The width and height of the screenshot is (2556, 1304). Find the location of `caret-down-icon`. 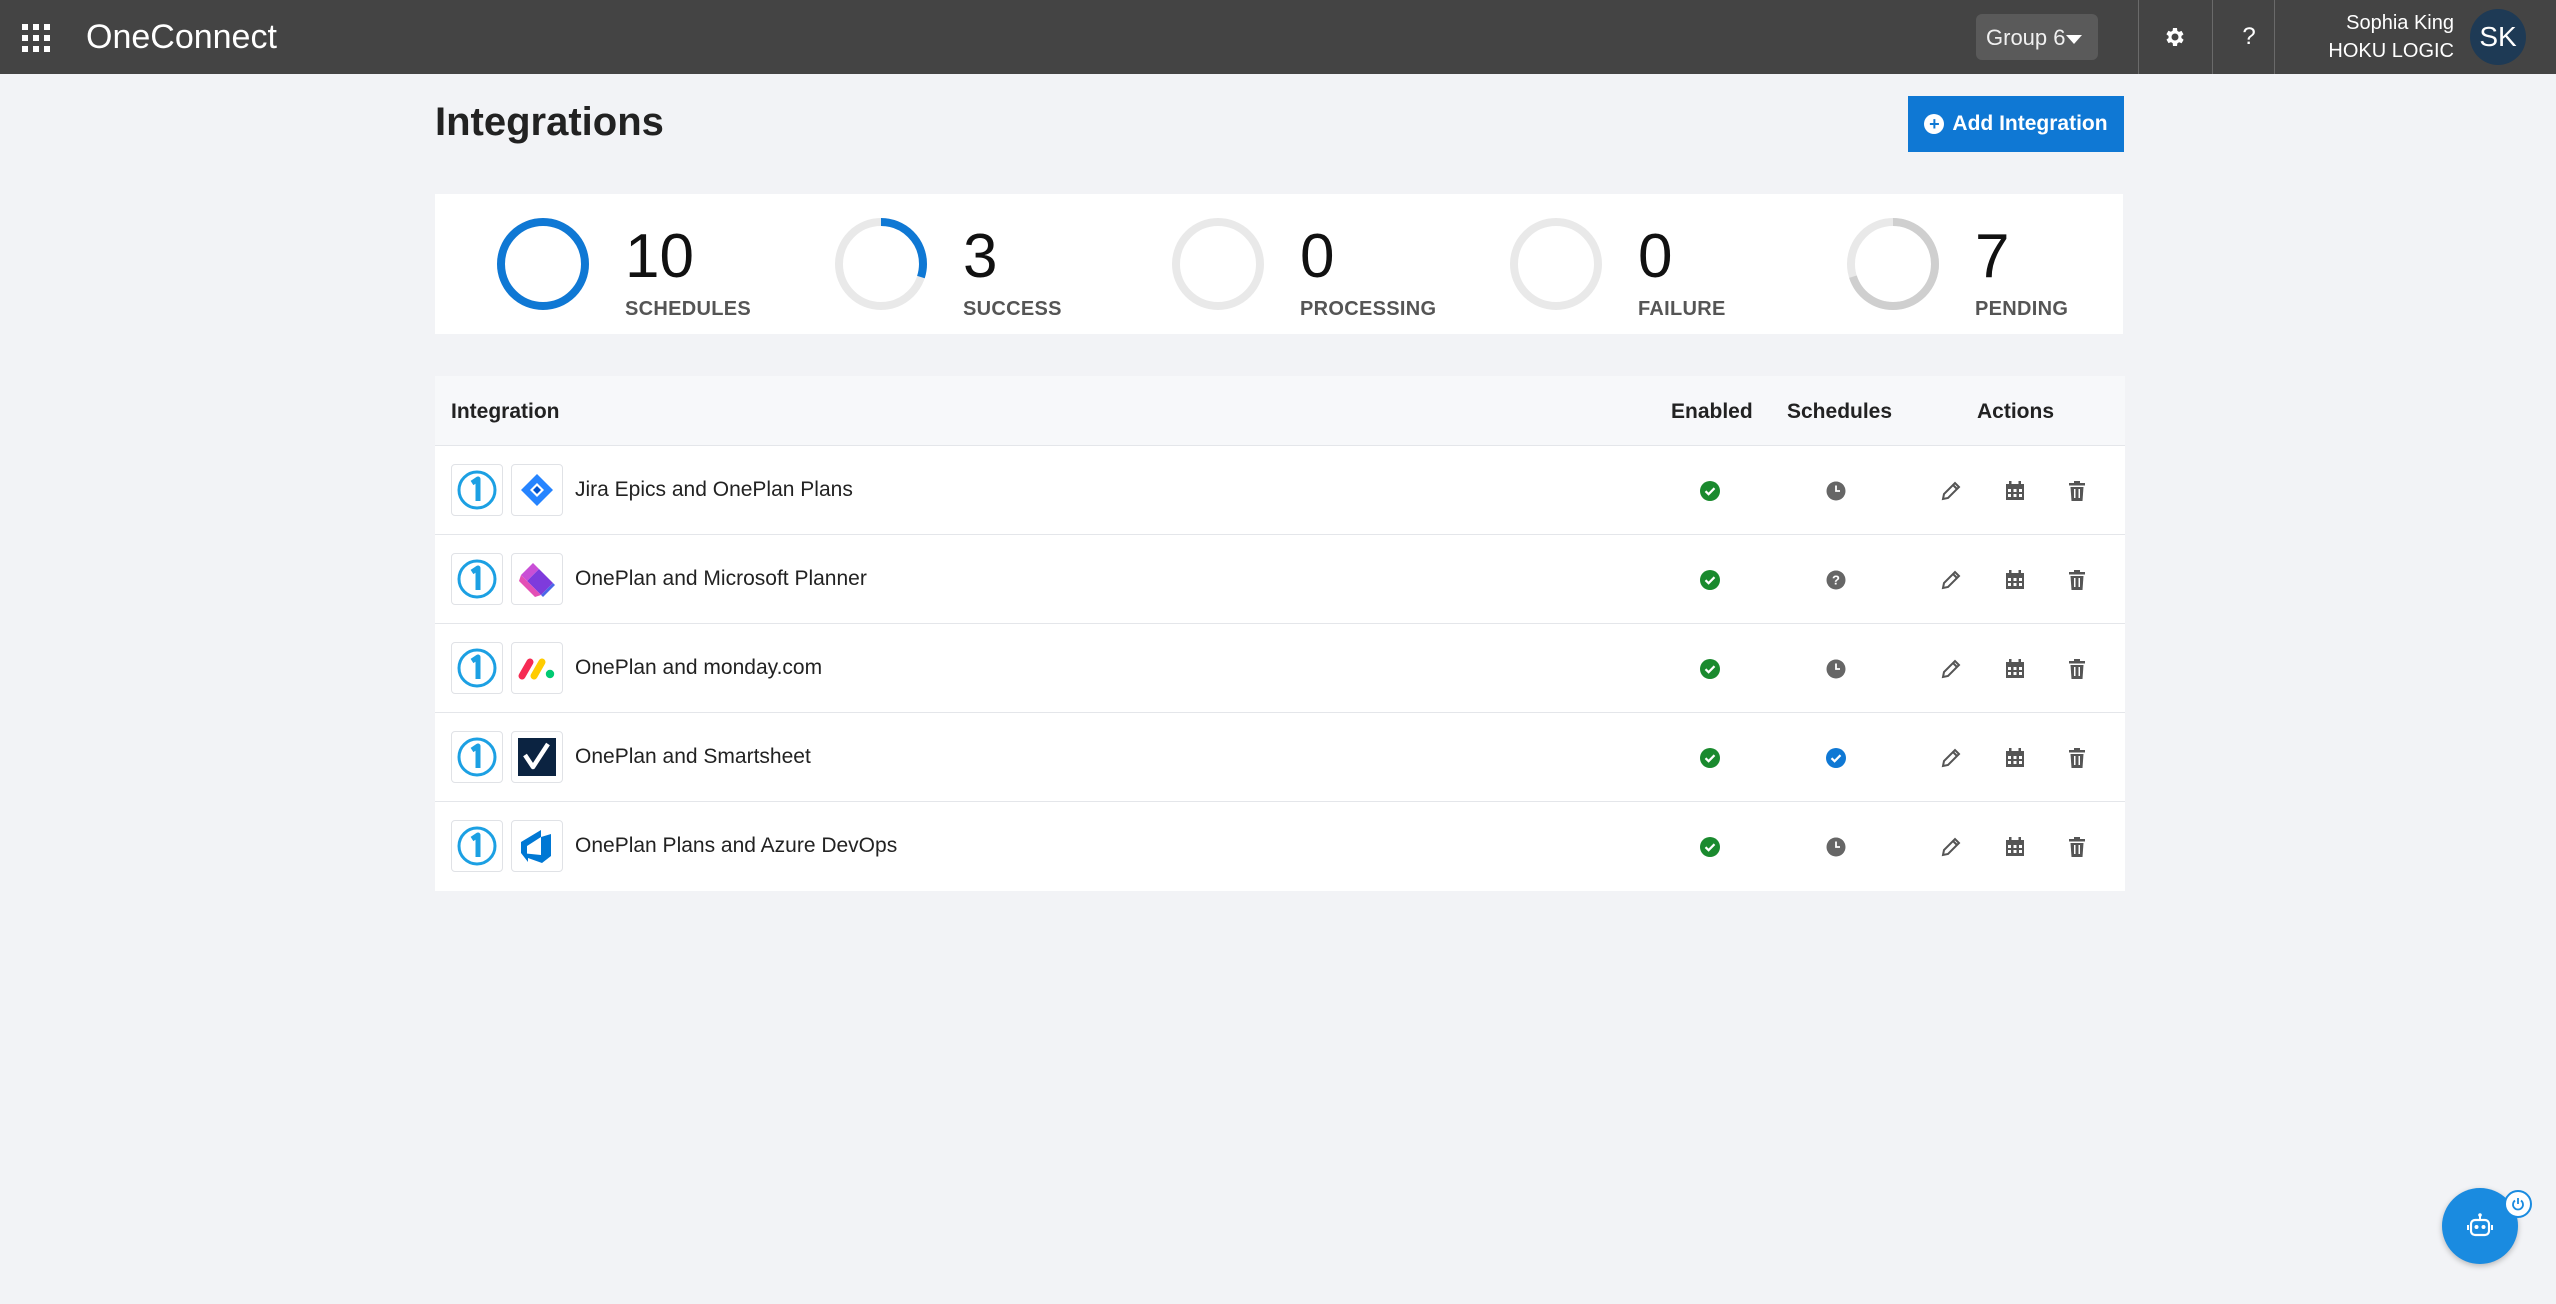

caret-down-icon is located at coordinates (2074, 39).